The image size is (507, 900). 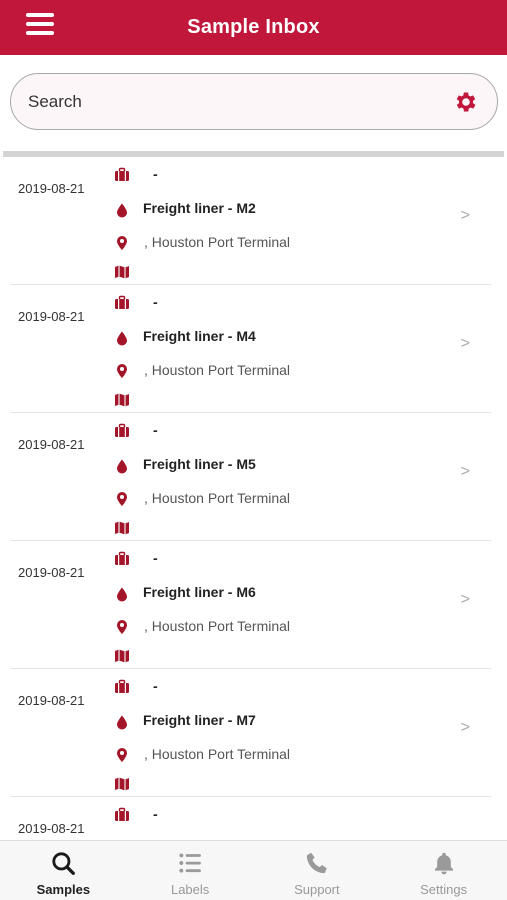 What do you see at coordinates (199, 592) in the screenshot?
I see `sample-name: Freight liner - M6` at bounding box center [199, 592].